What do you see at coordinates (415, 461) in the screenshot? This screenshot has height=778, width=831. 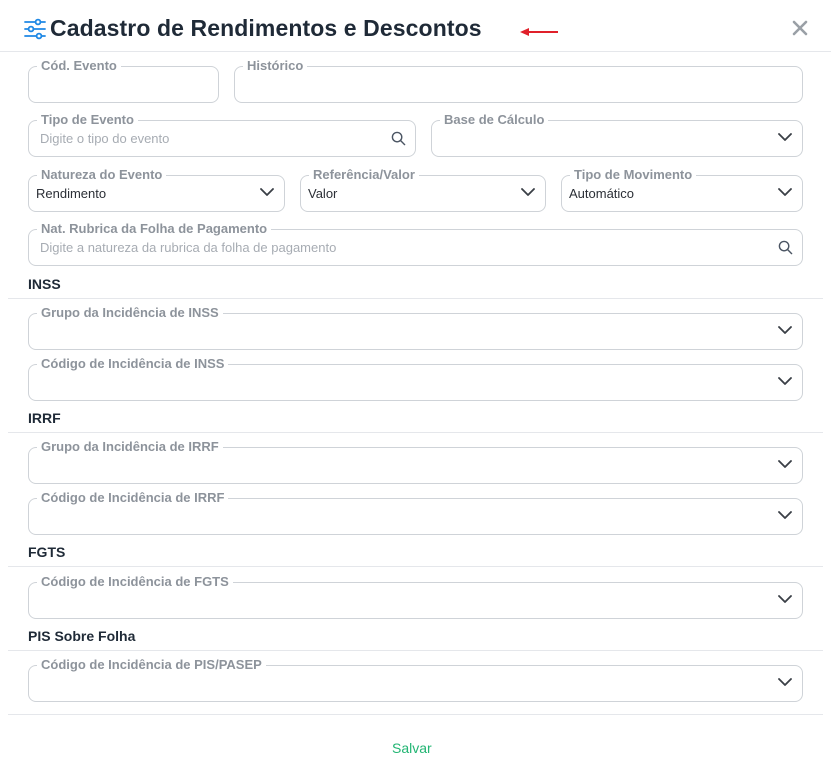 I see `grupo-incidencia-irrf-select: Grupo da Incidência de IRRF` at bounding box center [415, 461].